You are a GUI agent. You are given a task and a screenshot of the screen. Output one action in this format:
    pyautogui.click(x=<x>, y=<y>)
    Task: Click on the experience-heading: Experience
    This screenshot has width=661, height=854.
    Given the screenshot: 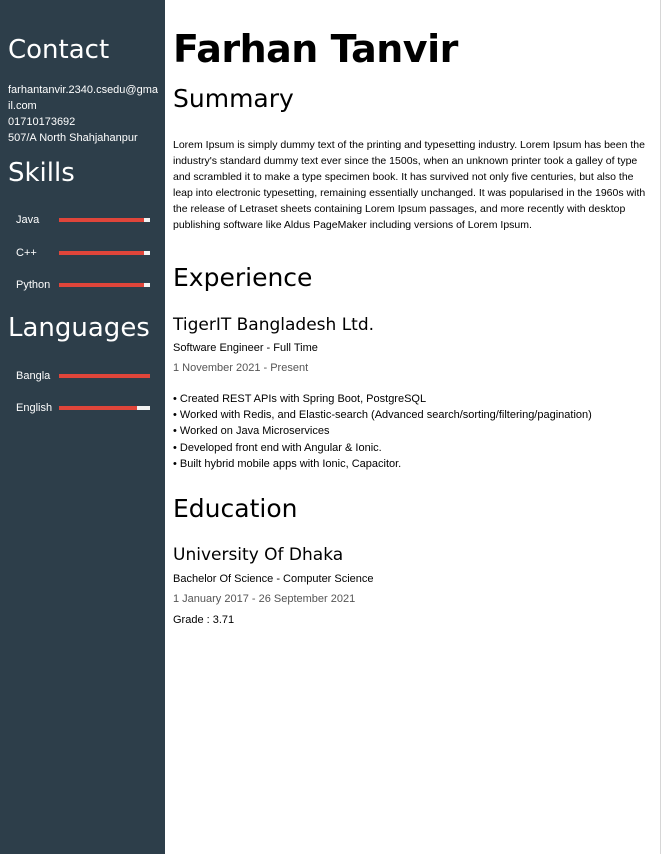 What is the action you would take?
    pyautogui.click(x=243, y=277)
    